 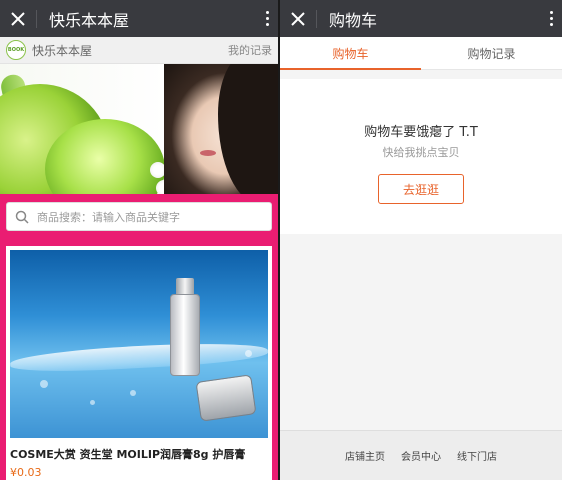 What do you see at coordinates (139, 129) in the screenshot?
I see `promo-banner` at bounding box center [139, 129].